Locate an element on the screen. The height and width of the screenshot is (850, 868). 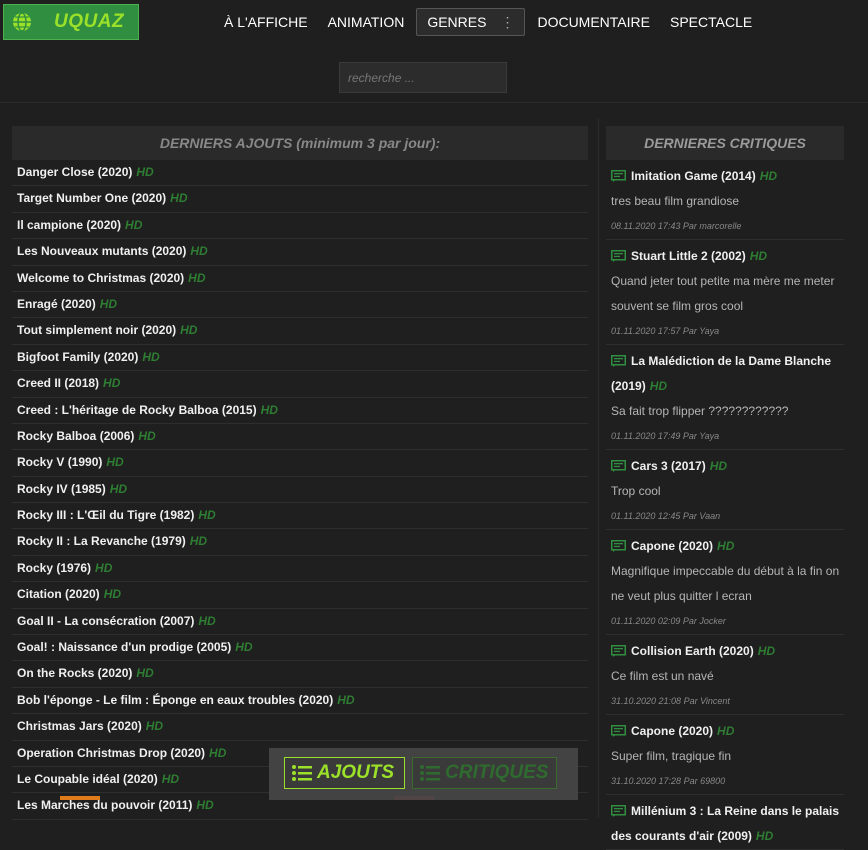
critique-text: Trop cool is located at coordinates (636, 491).